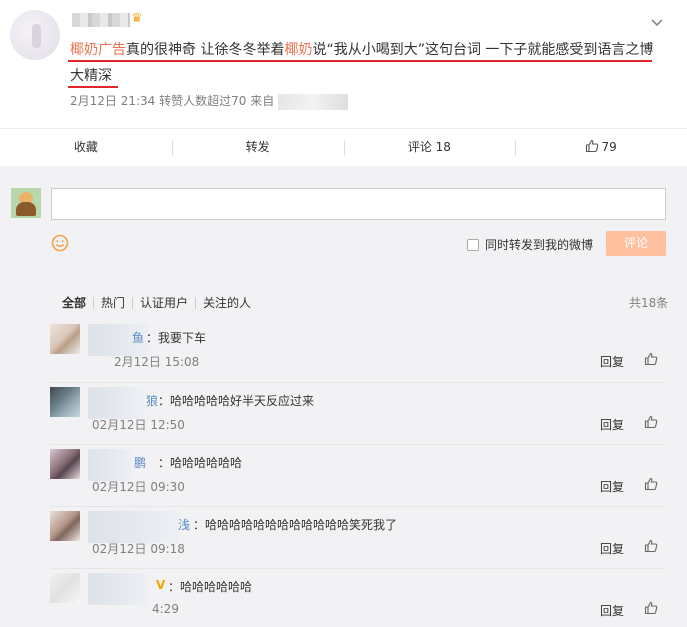  What do you see at coordinates (636, 243) in the screenshot?
I see `submit-comment-button: 评论` at bounding box center [636, 243].